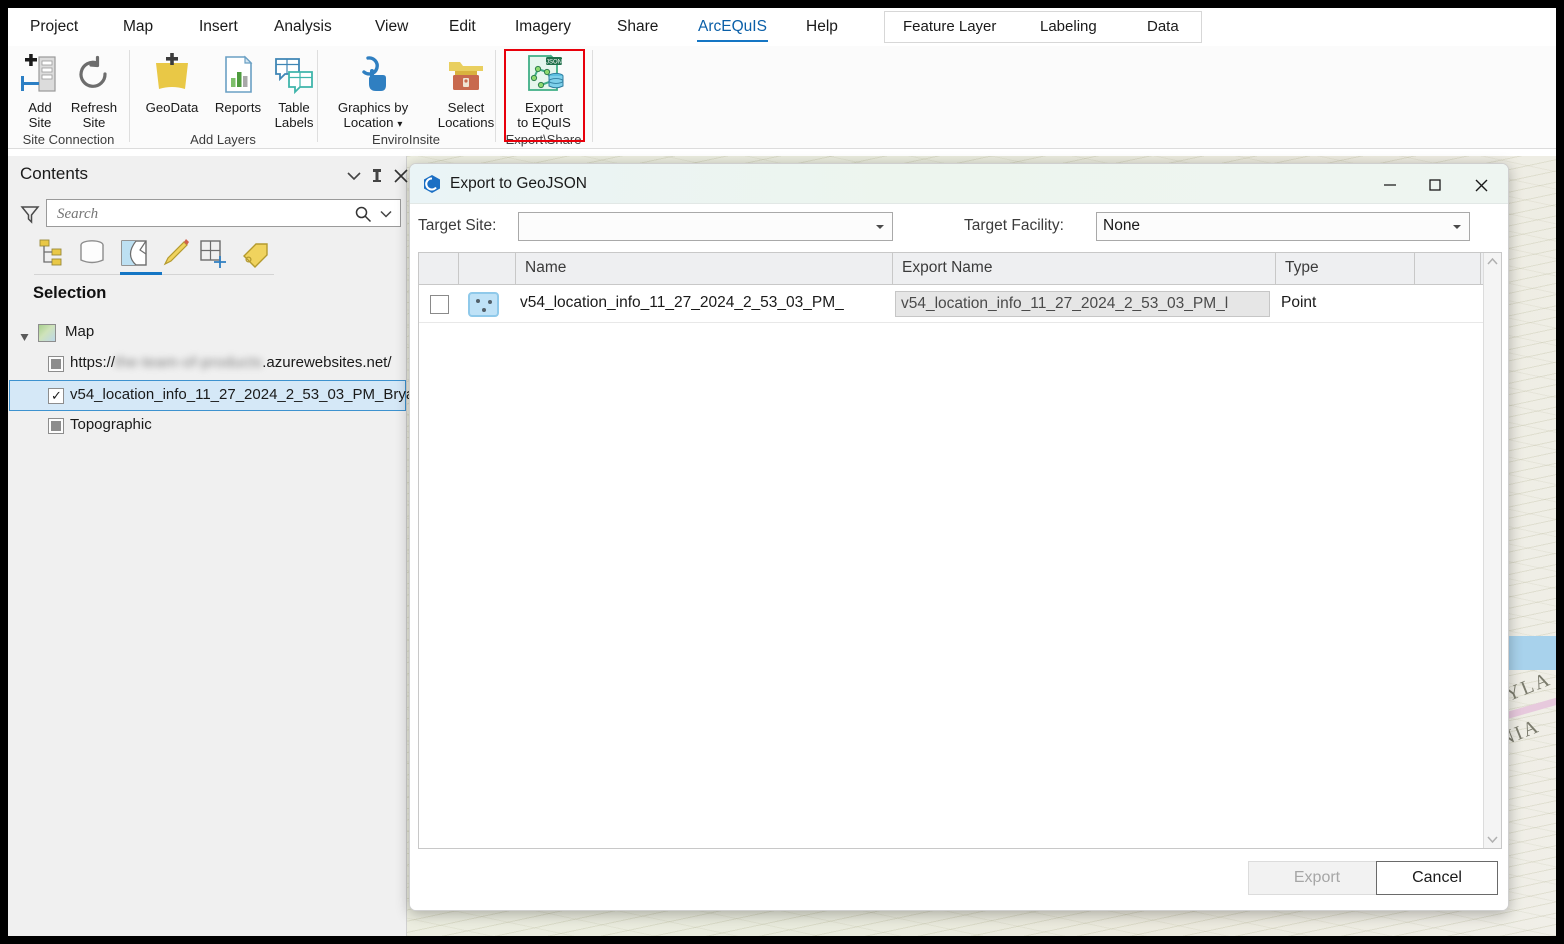 This screenshot has height=944, width=1564. Describe the element at coordinates (704, 268) in the screenshot. I see `grid-column-header-name: Name` at that location.